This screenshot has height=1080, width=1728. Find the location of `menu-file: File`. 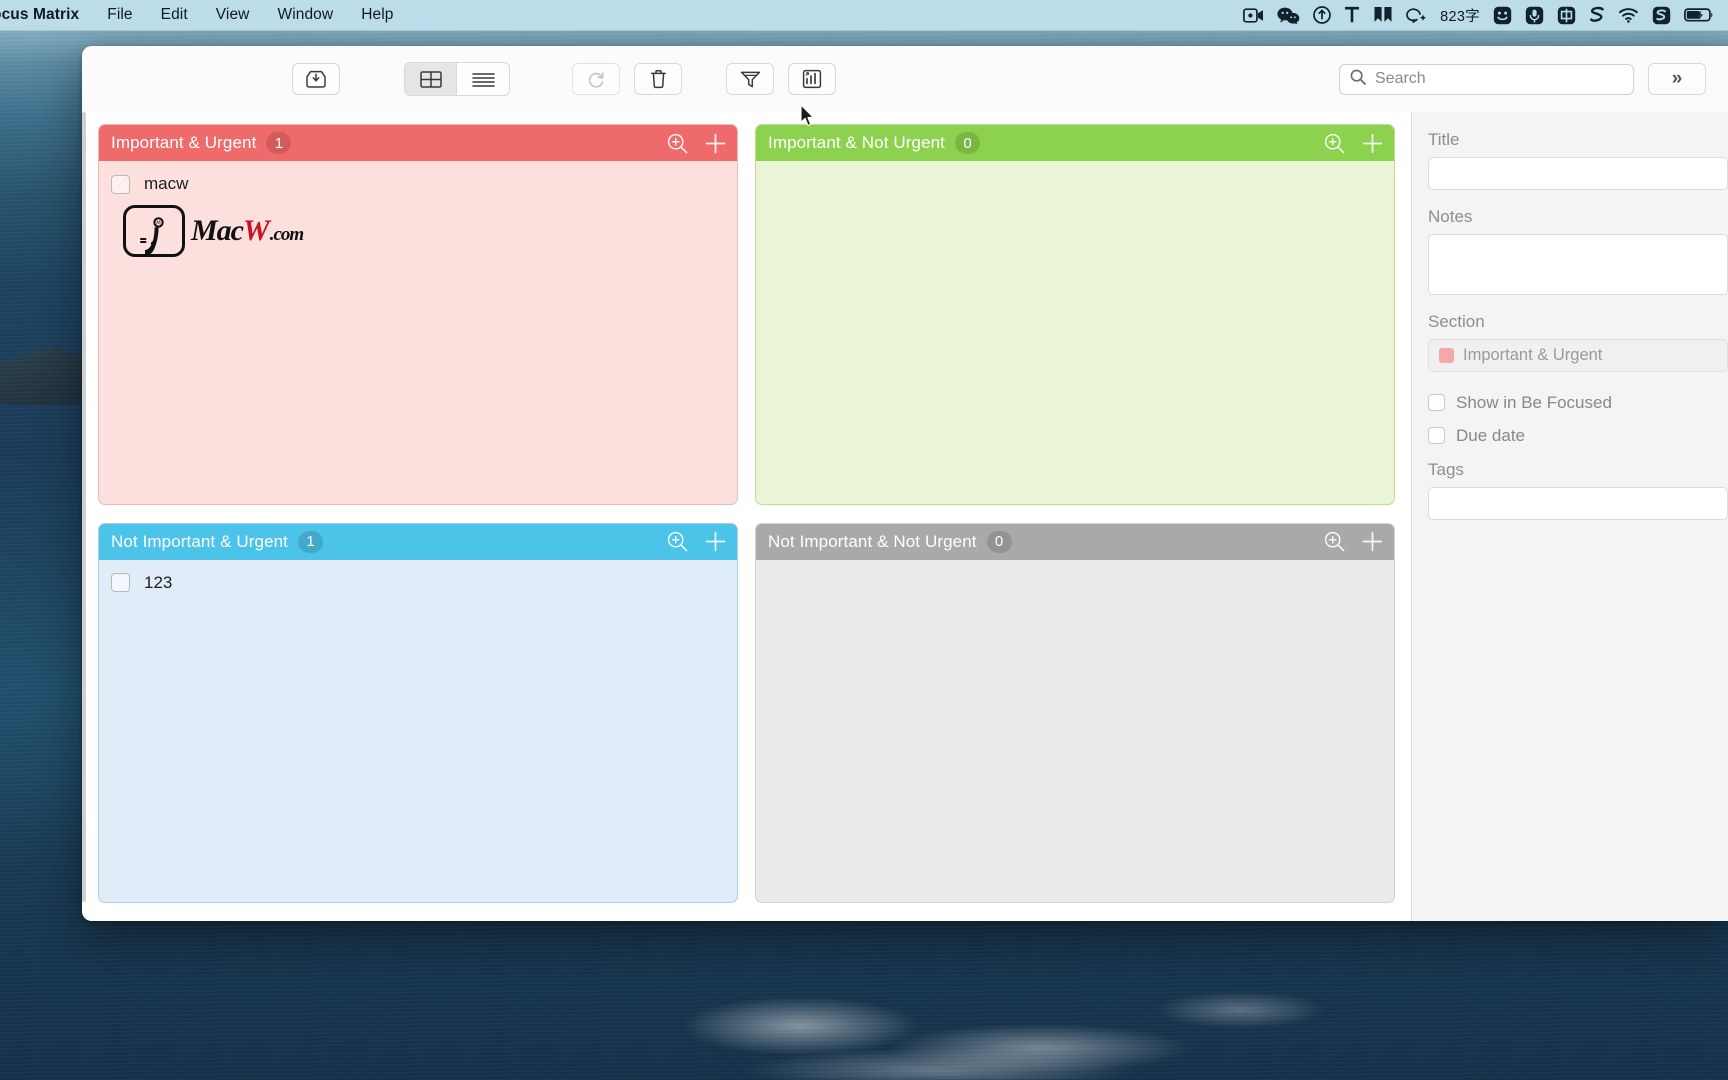

menu-file: File is located at coordinates (119, 15).